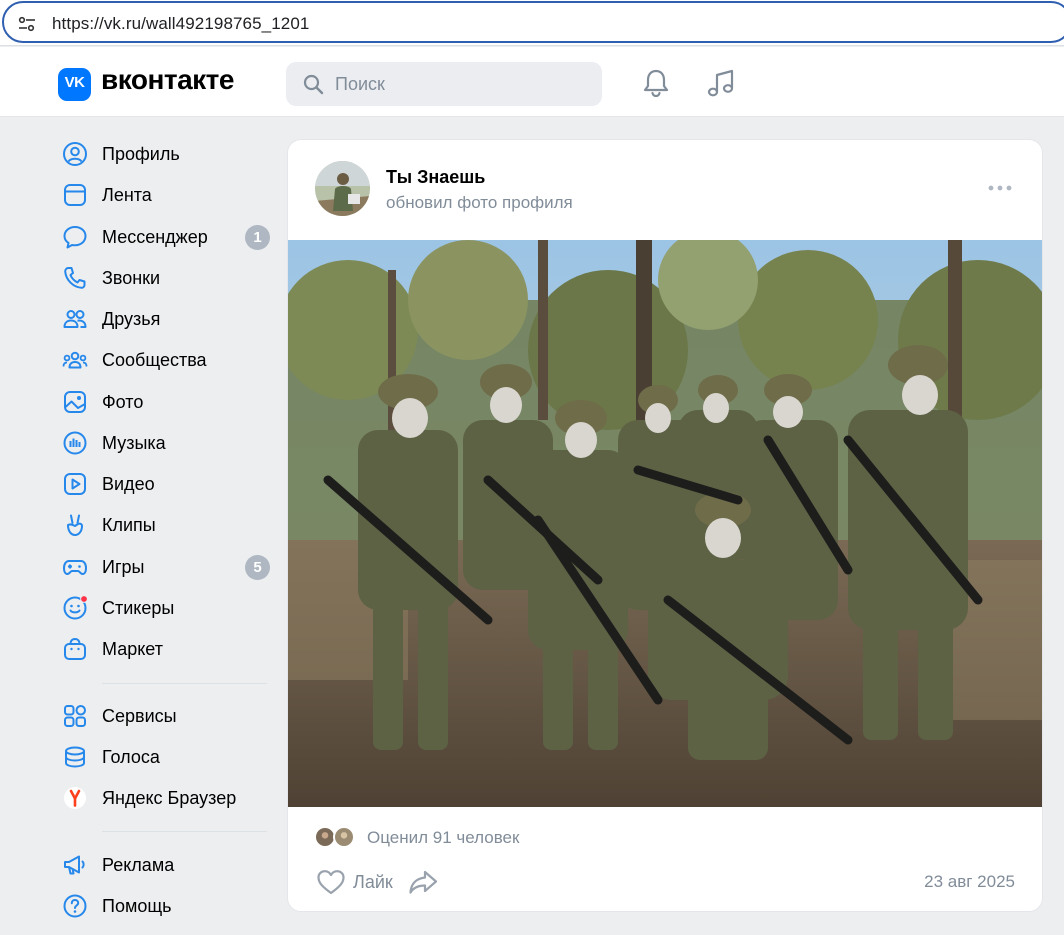 The height and width of the screenshot is (935, 1064). I want to click on music-note-icon, so click(721, 83).